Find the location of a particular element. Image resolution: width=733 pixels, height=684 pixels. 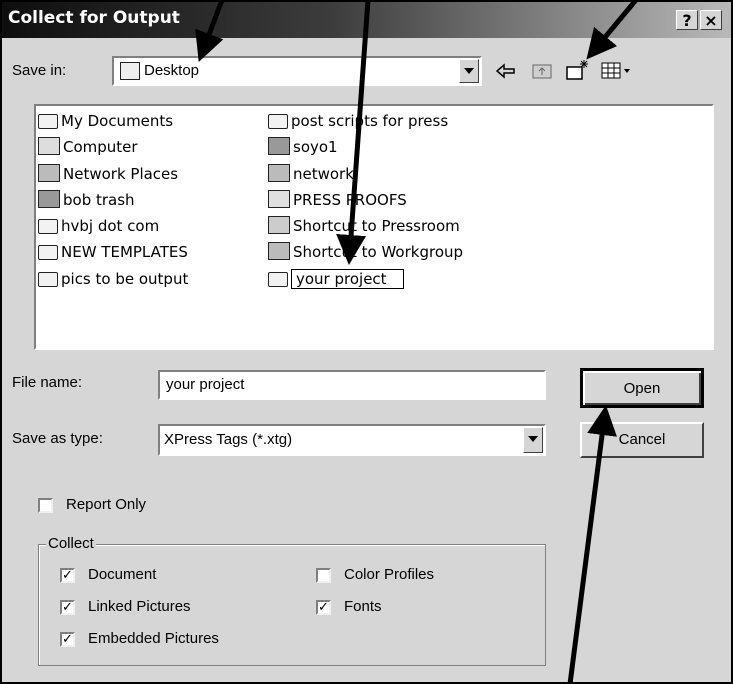

arrow-to-new-folder is located at coordinates (612, 30).